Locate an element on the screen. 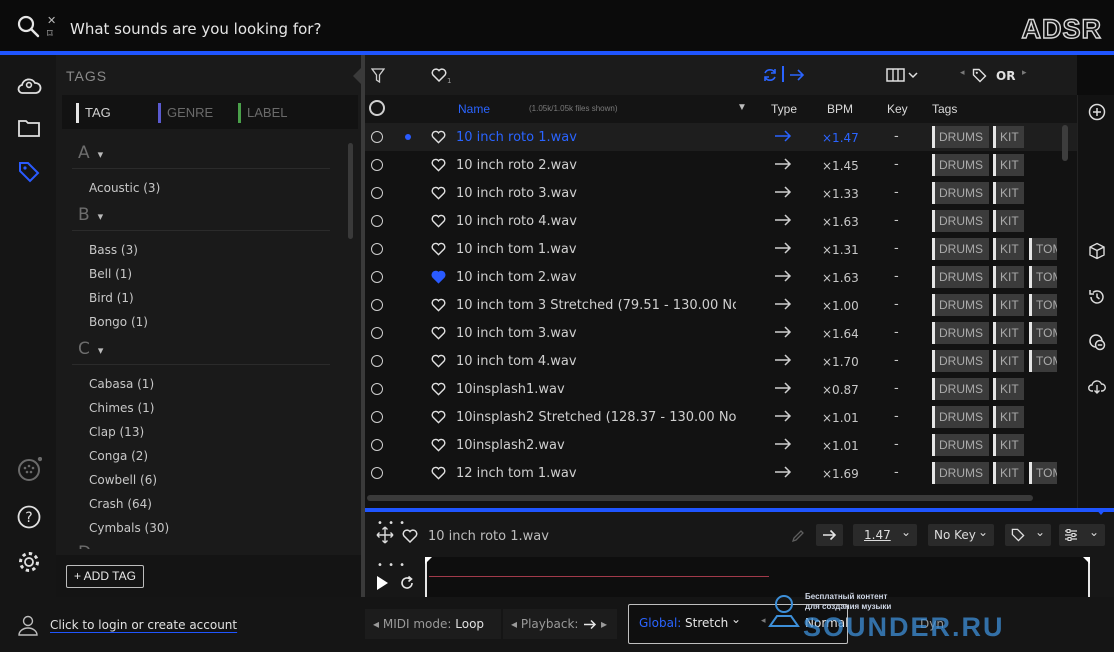  file-name: 10 inch roto 3.wav is located at coordinates (596, 193).